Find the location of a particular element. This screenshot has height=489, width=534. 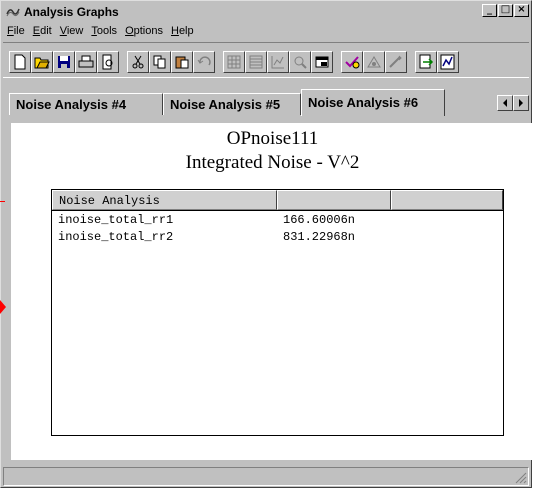

title-bar: Analysis Graphs _ □ × is located at coordinates (266, 12).